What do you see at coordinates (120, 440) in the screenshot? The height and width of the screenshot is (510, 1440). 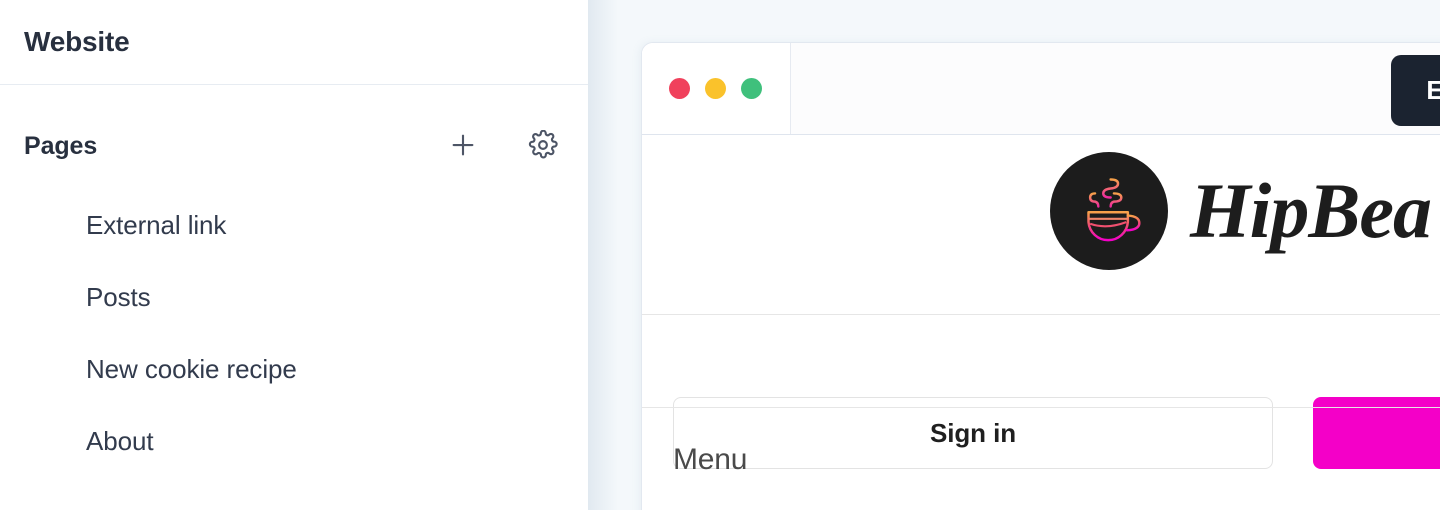 I see `page-item-label: About` at bounding box center [120, 440].